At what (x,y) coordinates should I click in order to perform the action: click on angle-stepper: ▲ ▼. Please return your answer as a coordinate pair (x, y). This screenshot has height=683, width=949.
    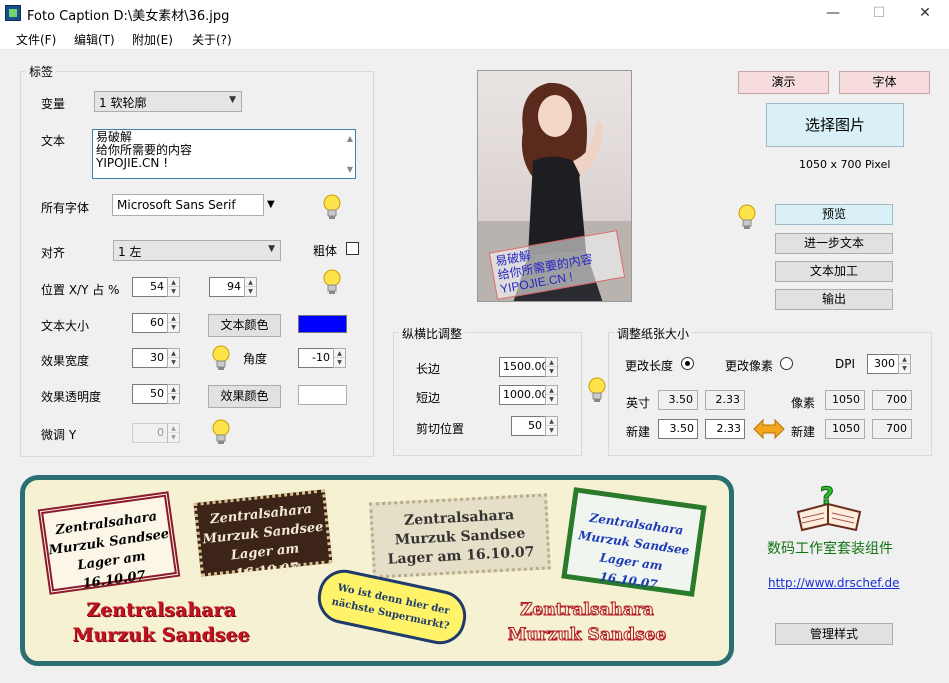
    Looking at the image, I should click on (339, 358).